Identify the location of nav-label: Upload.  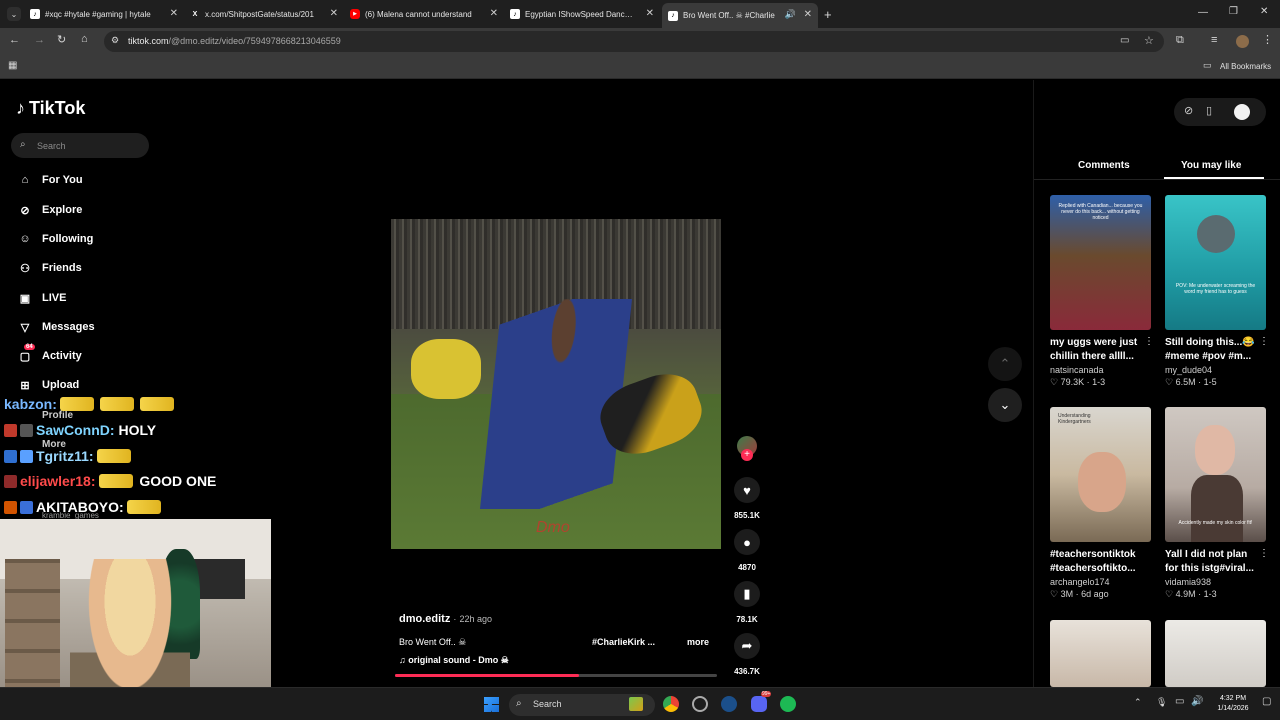
(61, 385).